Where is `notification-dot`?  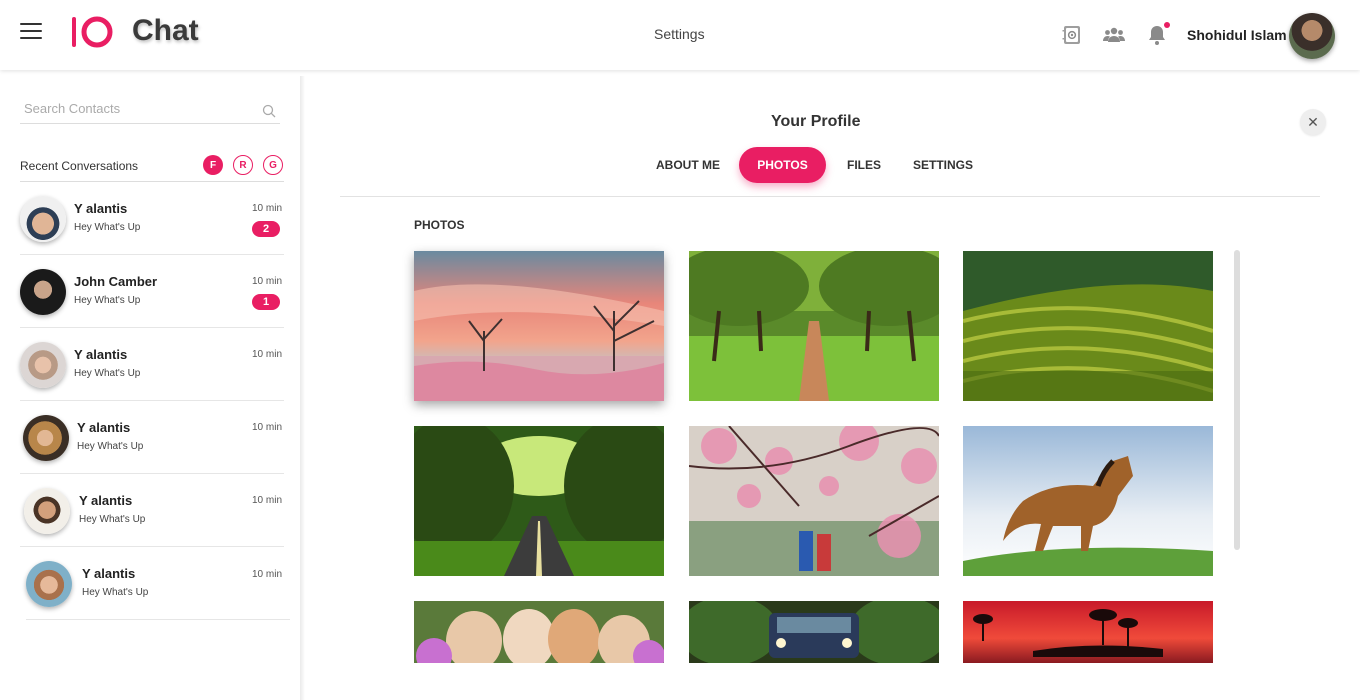 notification-dot is located at coordinates (1167, 25).